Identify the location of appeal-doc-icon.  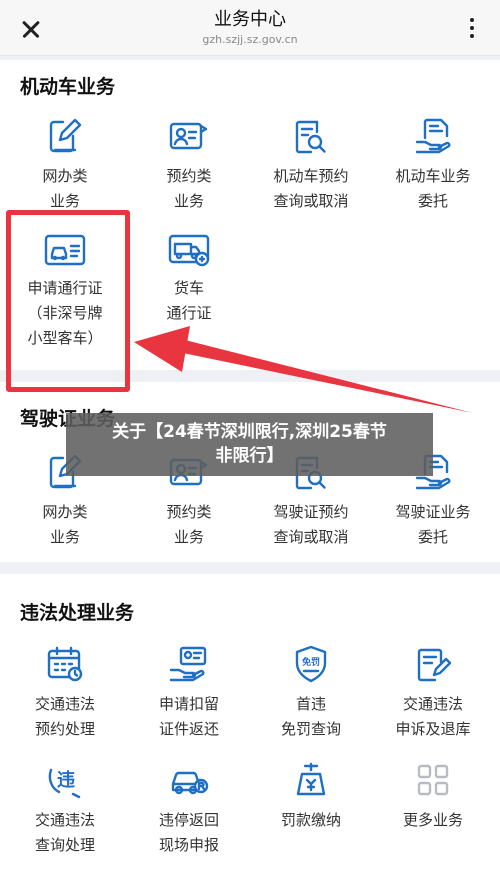
(434, 665).